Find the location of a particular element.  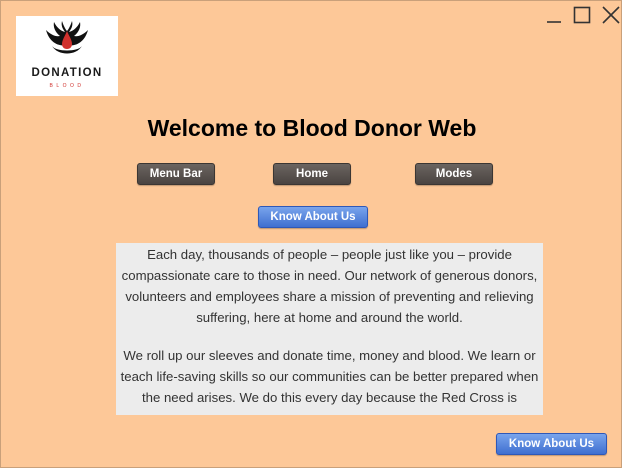

modes-button: Modes is located at coordinates (454, 174).